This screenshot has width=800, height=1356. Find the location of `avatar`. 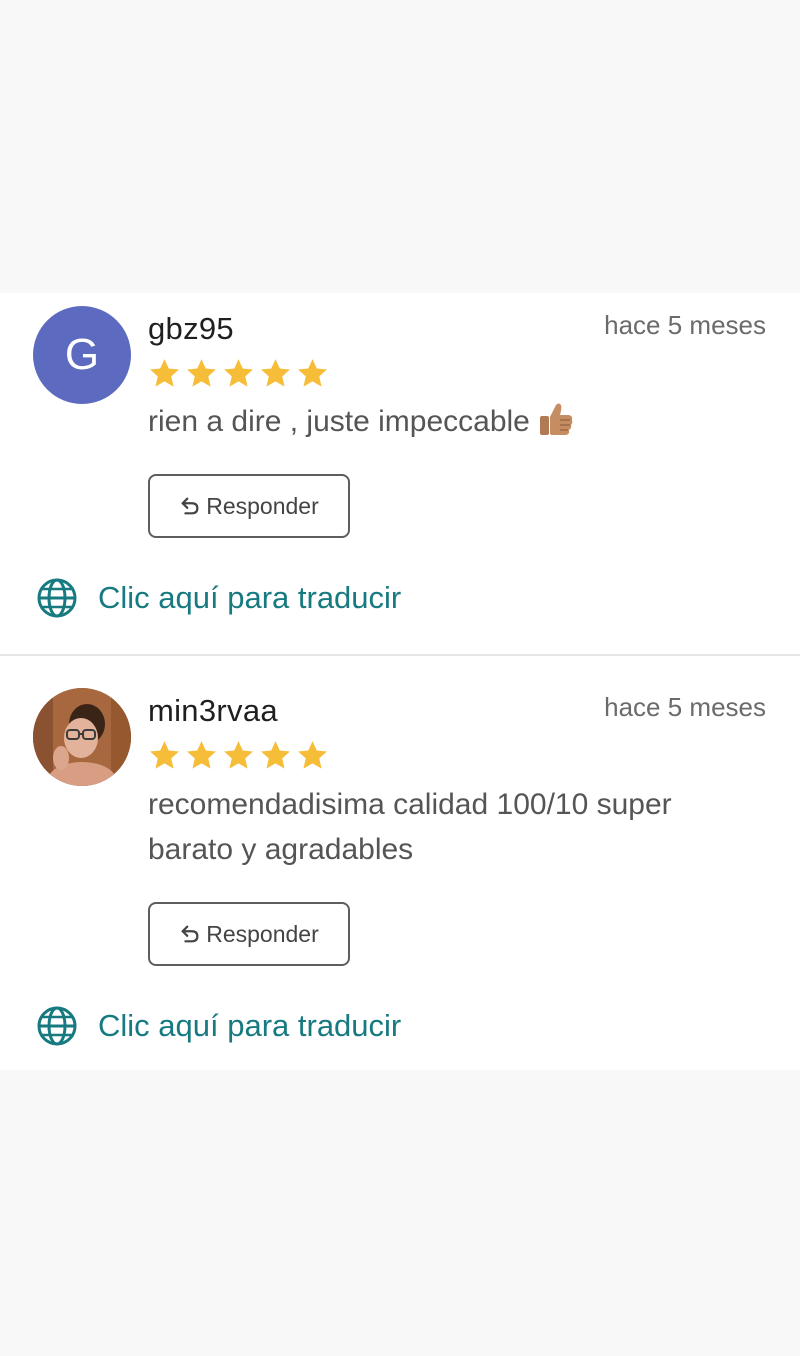

avatar is located at coordinates (82, 737).